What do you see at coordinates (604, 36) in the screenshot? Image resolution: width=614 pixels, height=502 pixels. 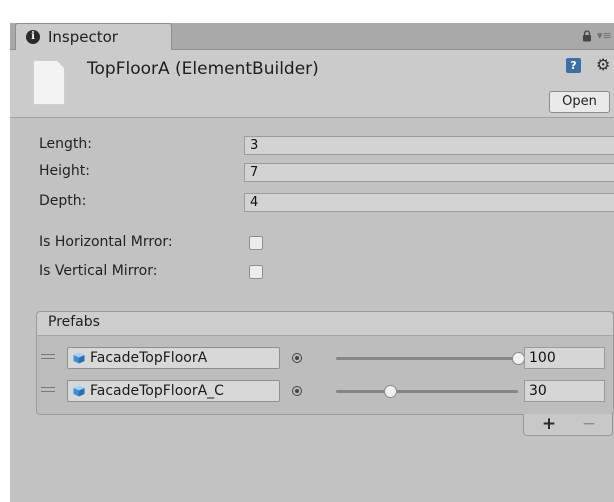 I see `menu-icon: ▾≡` at bounding box center [604, 36].